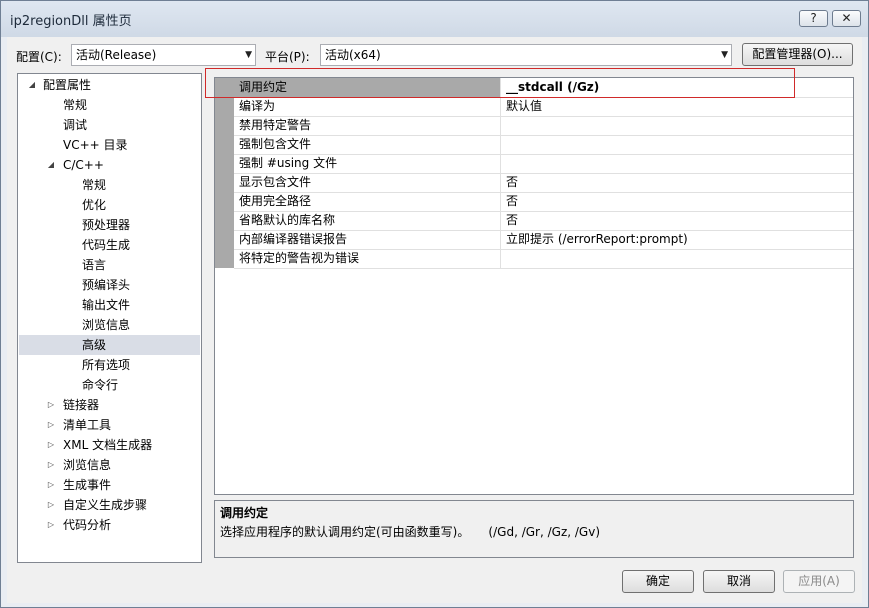  What do you see at coordinates (543, 126) in the screenshot?
I see `property-row: 禁用特定警告` at bounding box center [543, 126].